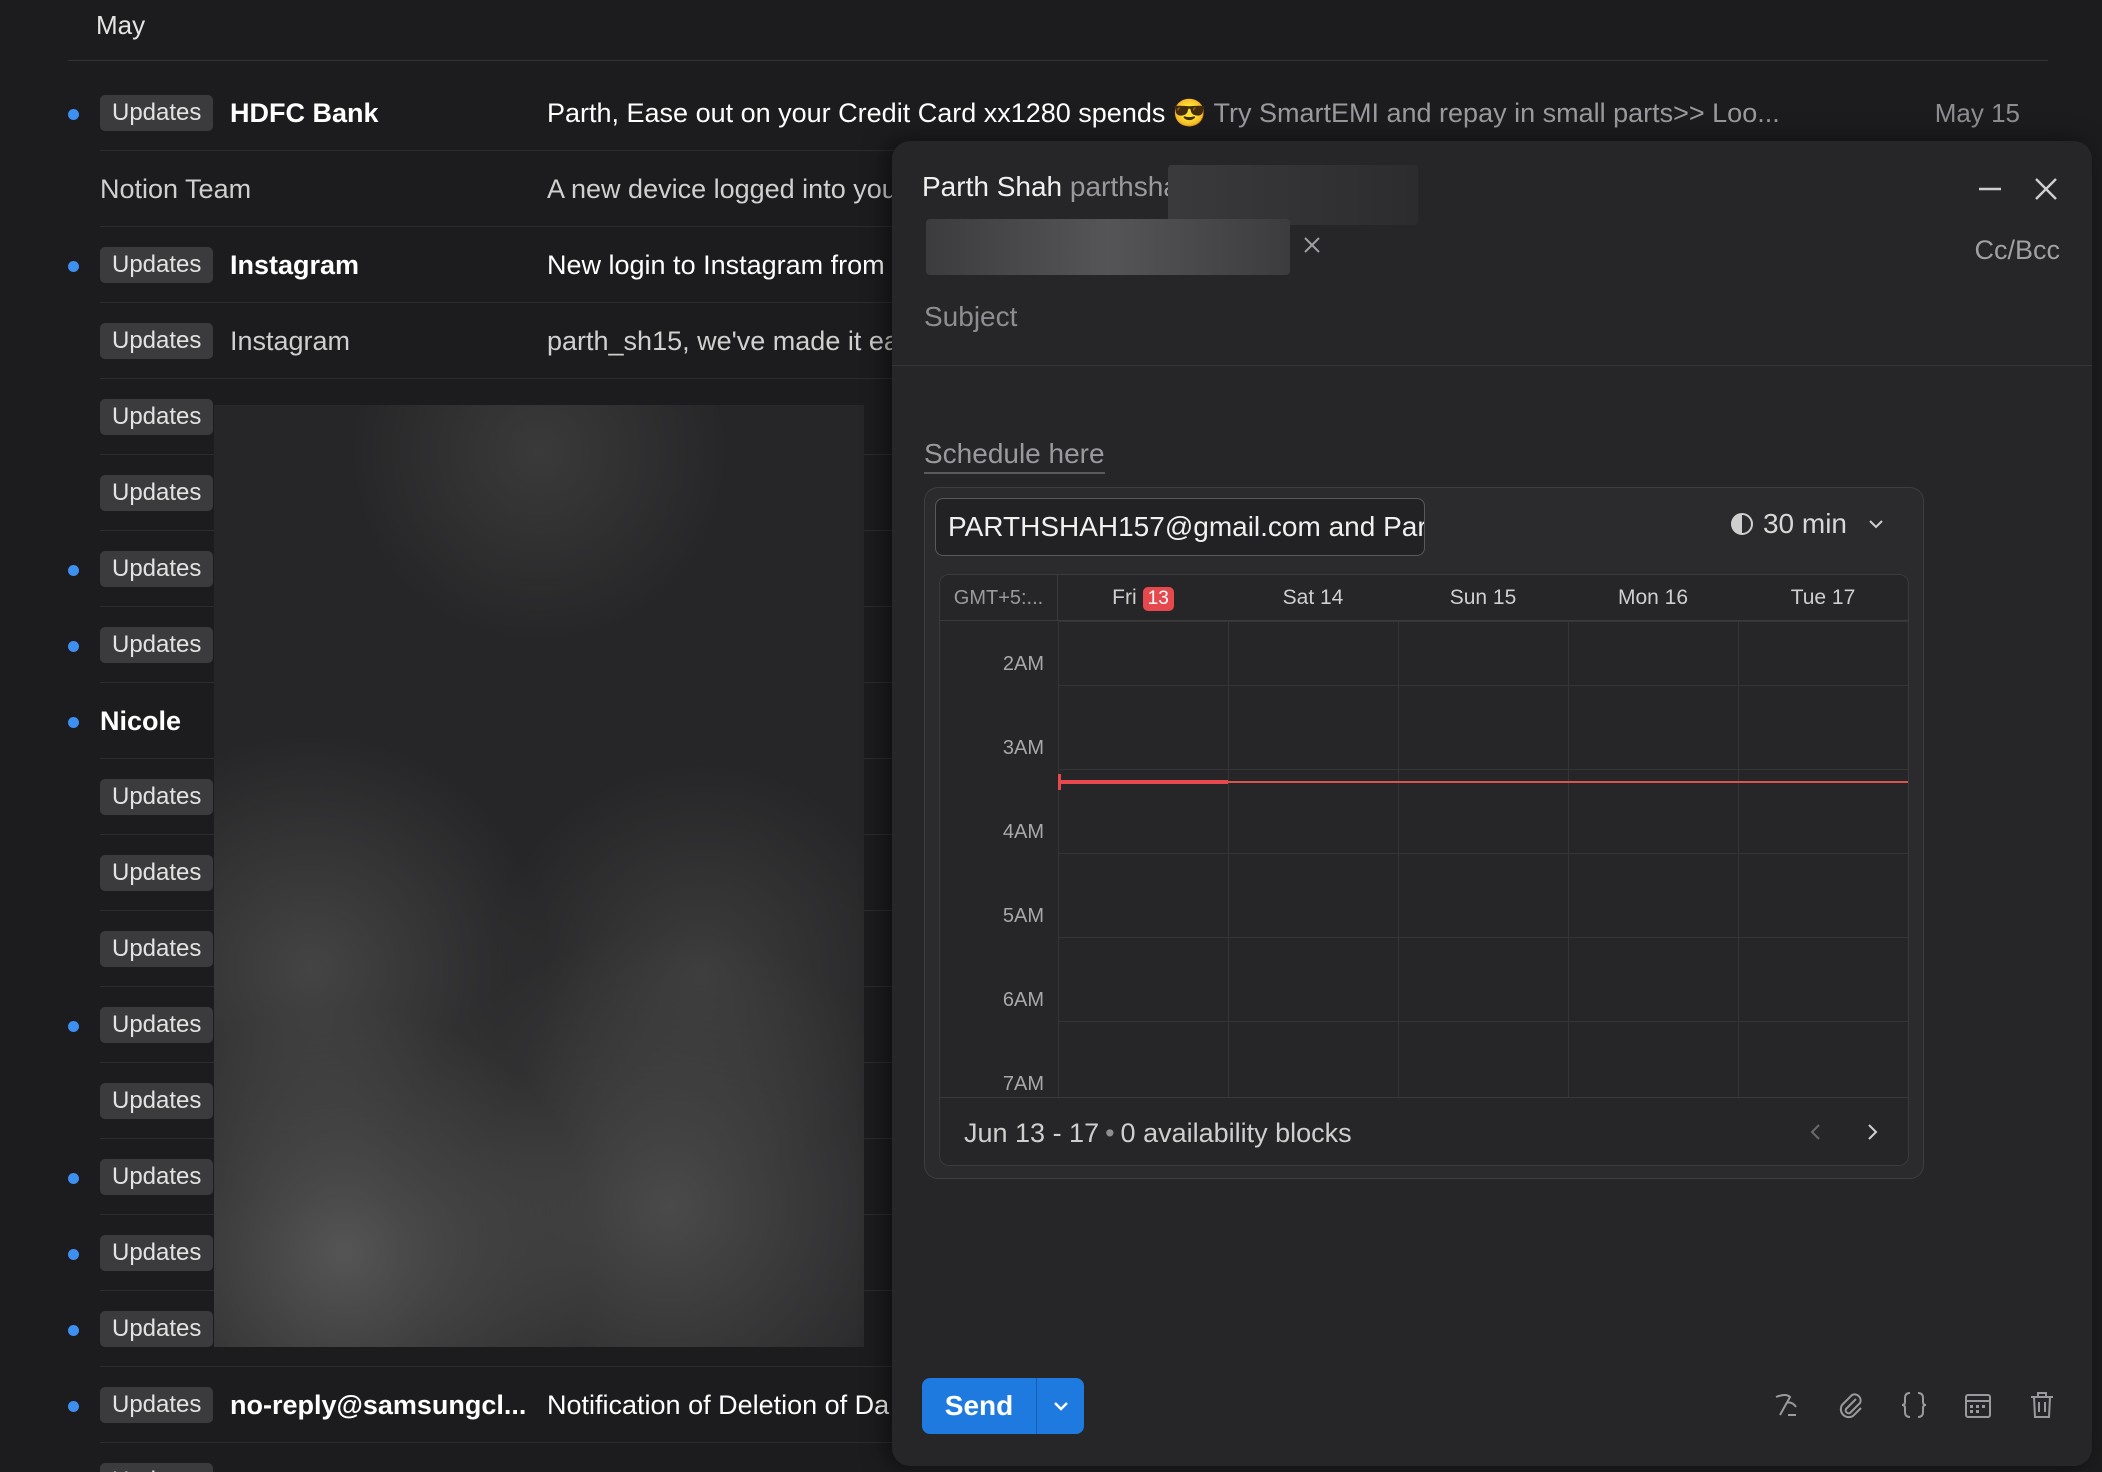 The width and height of the screenshot is (2102, 1472). I want to click on chevron-left-icon, so click(1815, 1132).